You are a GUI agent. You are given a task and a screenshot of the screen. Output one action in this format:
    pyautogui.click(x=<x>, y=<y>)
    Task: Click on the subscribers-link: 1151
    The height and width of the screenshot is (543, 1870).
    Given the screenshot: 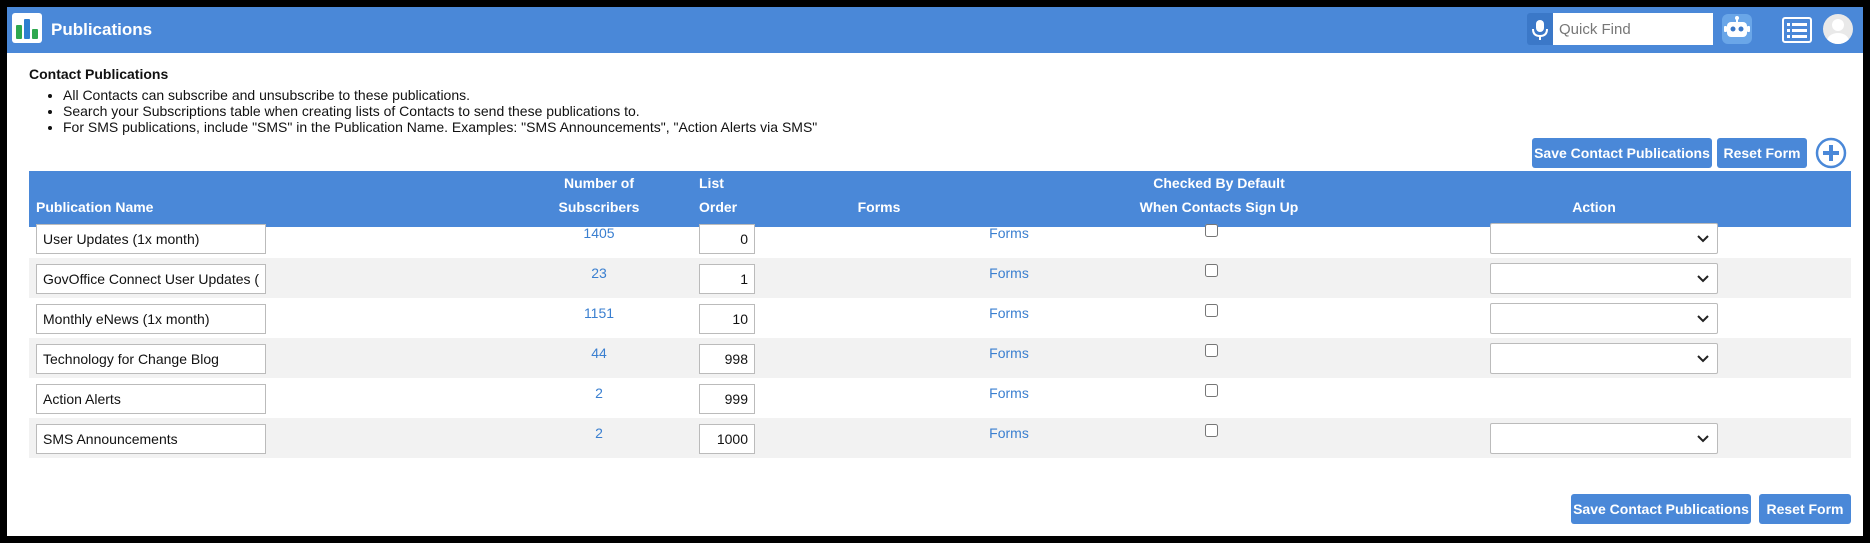 What is the action you would take?
    pyautogui.click(x=599, y=313)
    